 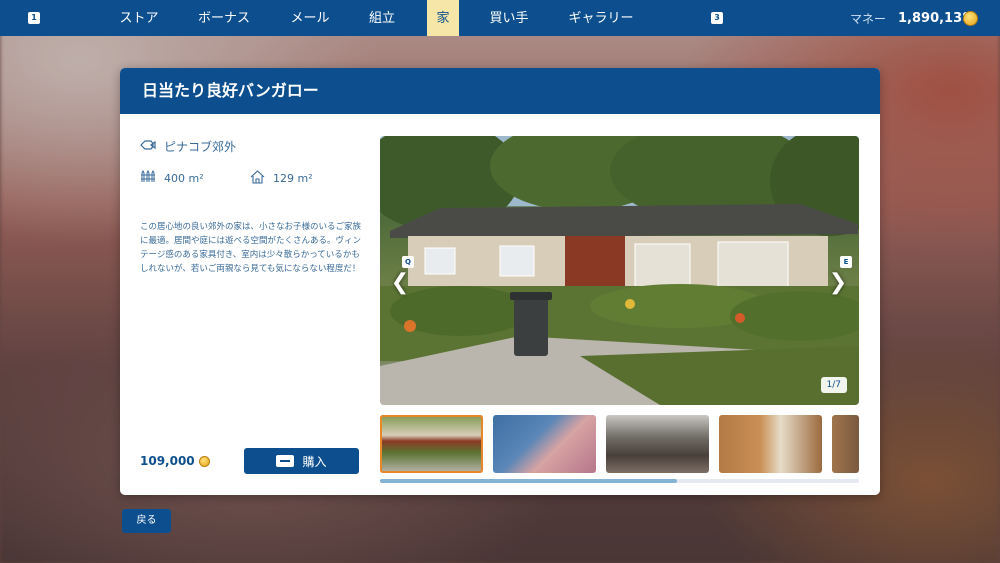 What do you see at coordinates (846, 262) in the screenshot?
I see `next-key-hint: E` at bounding box center [846, 262].